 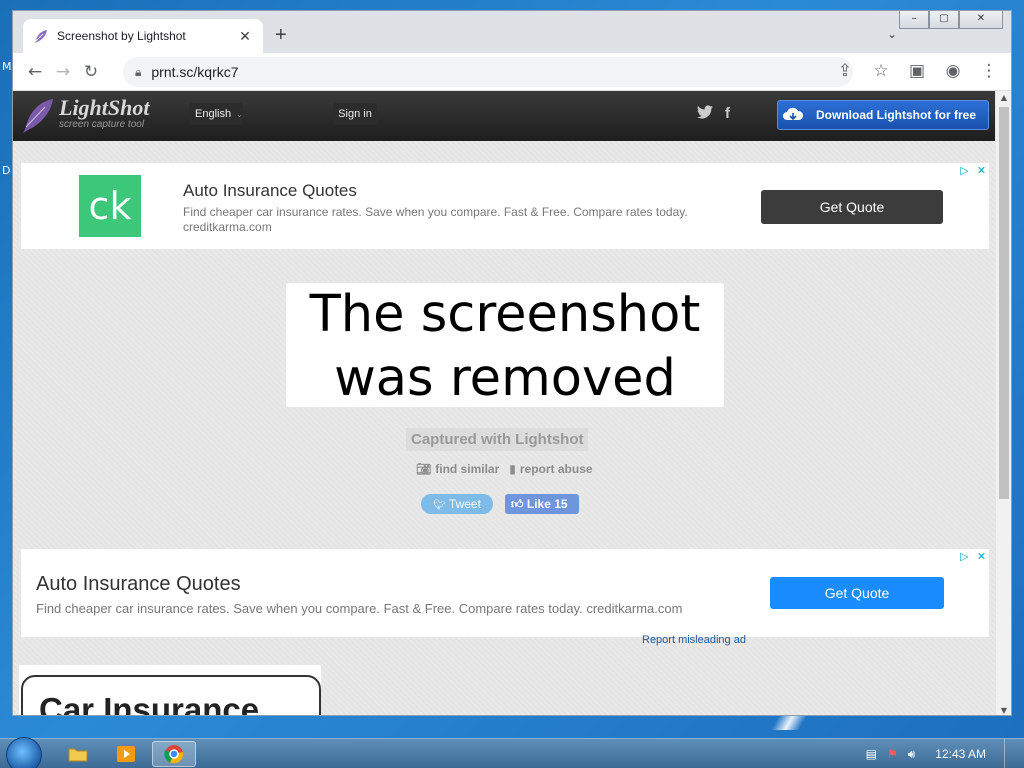 I want to click on chrome-icon, so click(x=174, y=754).